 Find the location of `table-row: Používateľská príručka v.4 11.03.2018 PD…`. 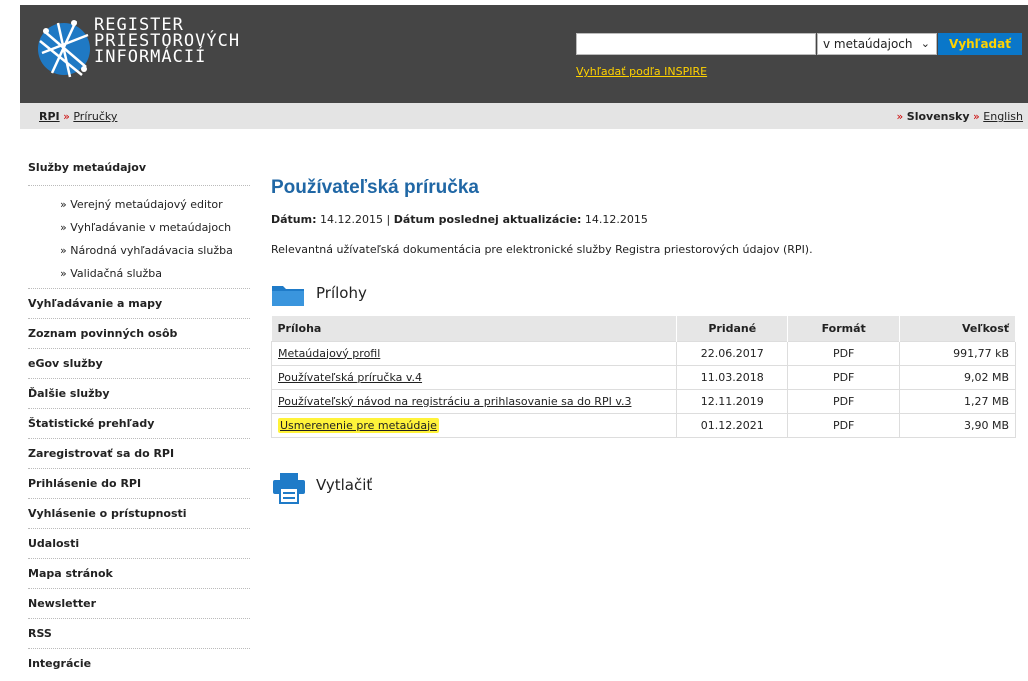

table-row: Používateľská príručka v.4 11.03.2018 PD… is located at coordinates (643, 376).